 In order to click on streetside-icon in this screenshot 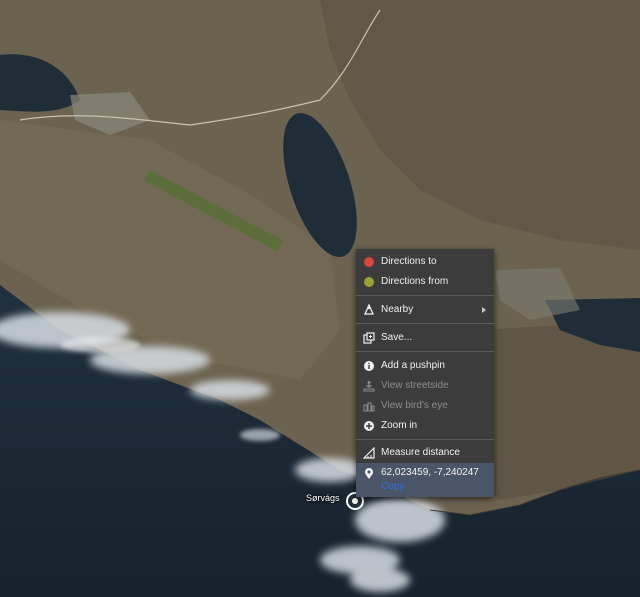, I will do `click(369, 386)`.